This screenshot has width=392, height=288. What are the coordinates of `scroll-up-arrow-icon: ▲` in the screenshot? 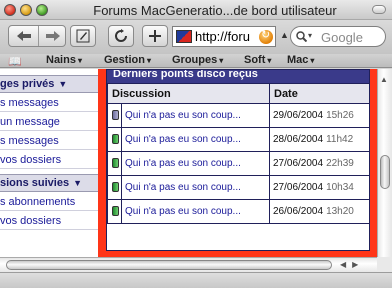 It's located at (384, 79).